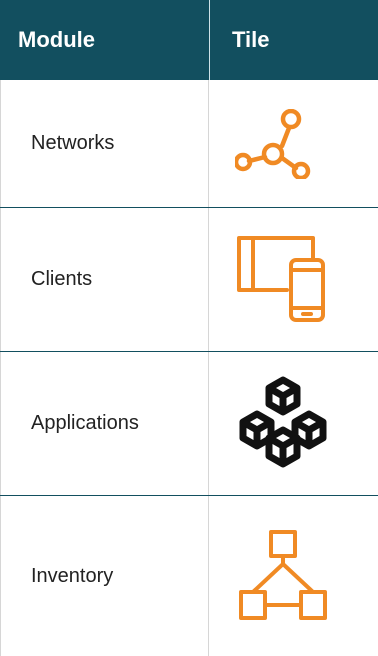 The image size is (378, 656). I want to click on network-nodes-icon, so click(276, 143).